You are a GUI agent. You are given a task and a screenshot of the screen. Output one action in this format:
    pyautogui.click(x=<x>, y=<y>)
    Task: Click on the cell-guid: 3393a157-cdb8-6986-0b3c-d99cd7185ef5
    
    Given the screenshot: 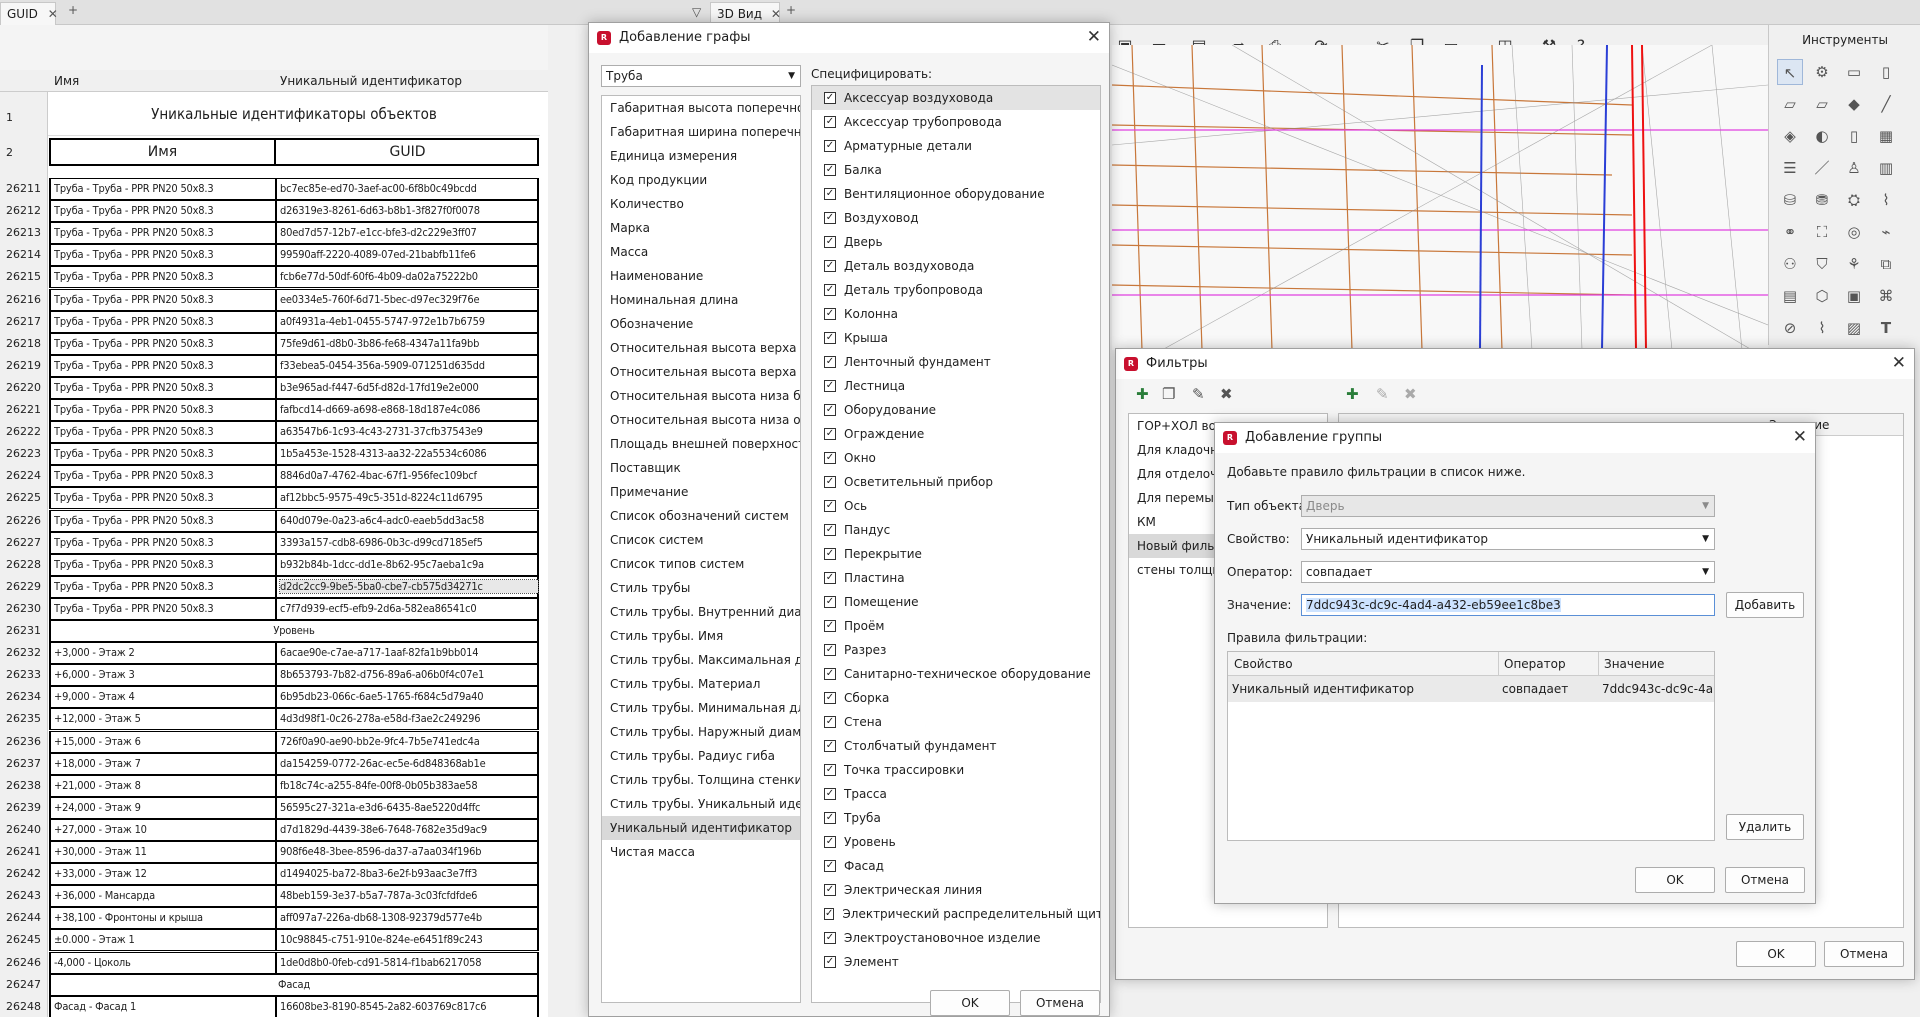 What is the action you would take?
    pyautogui.click(x=409, y=542)
    